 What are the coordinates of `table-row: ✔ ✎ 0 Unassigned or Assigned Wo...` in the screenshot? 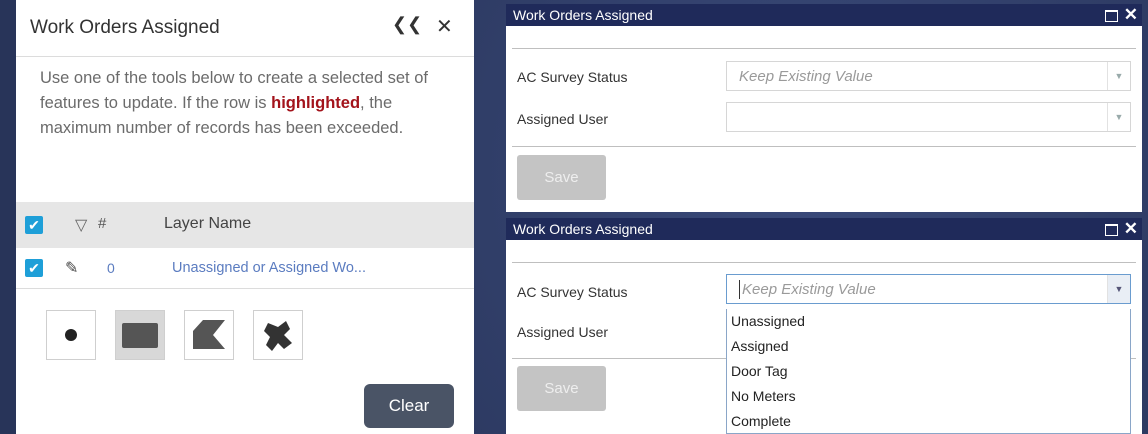 It's located at (245, 268).